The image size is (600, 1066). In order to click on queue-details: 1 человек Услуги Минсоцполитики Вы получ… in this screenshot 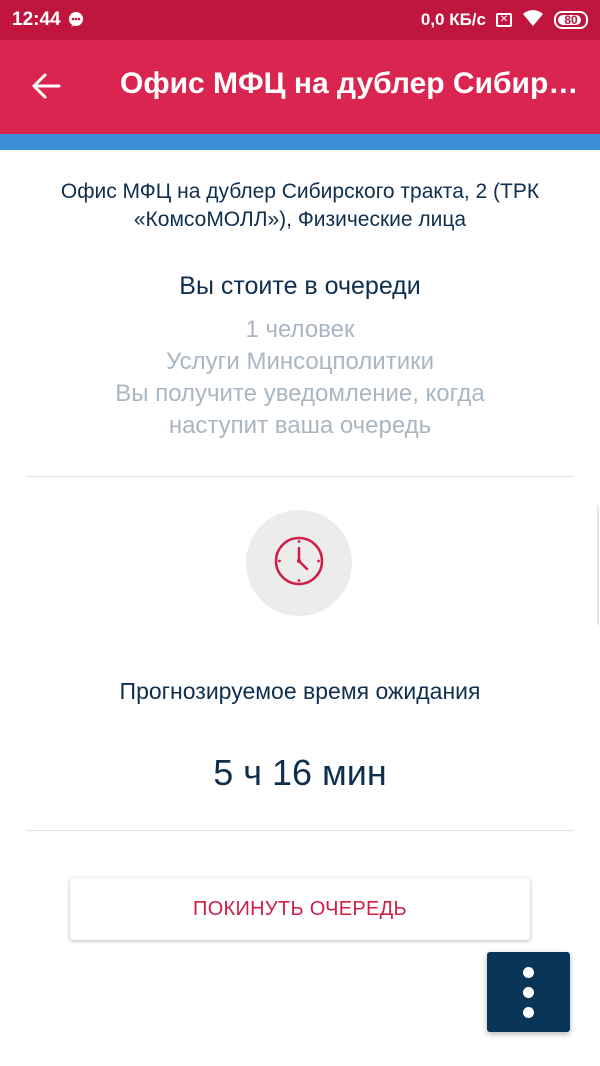, I will do `click(300, 378)`.